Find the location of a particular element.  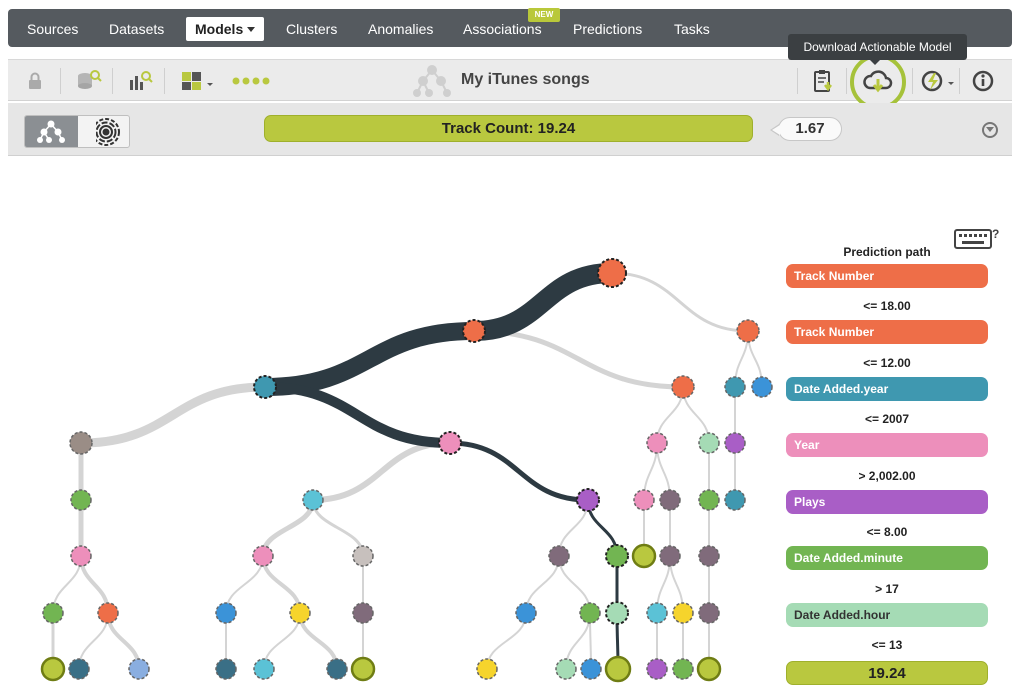

path-step-condition: <= 13 is located at coordinates (887, 645).